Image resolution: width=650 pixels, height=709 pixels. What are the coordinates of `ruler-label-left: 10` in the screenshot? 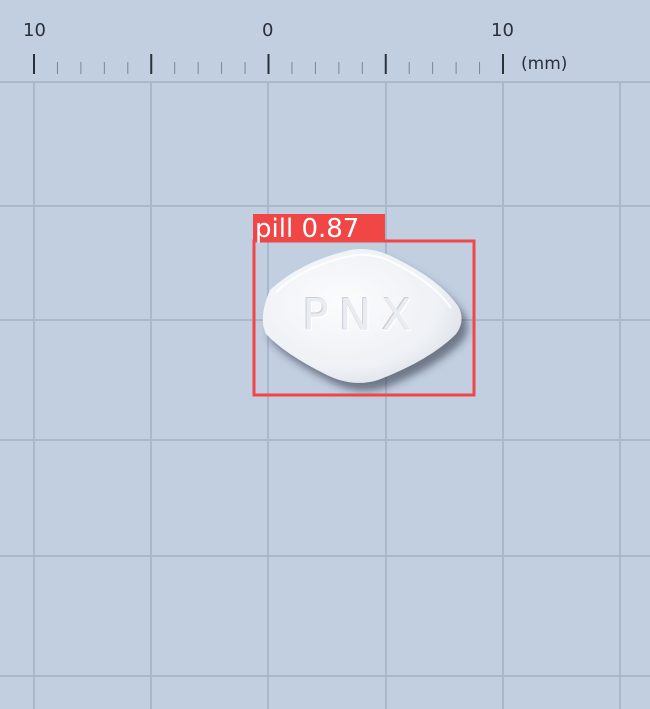 It's located at (34, 30).